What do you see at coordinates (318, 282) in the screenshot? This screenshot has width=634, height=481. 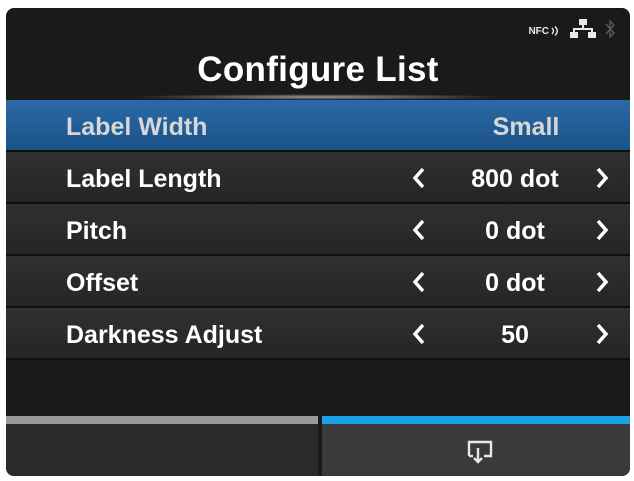 I see `list-item-offset: Offset 0 dot` at bounding box center [318, 282].